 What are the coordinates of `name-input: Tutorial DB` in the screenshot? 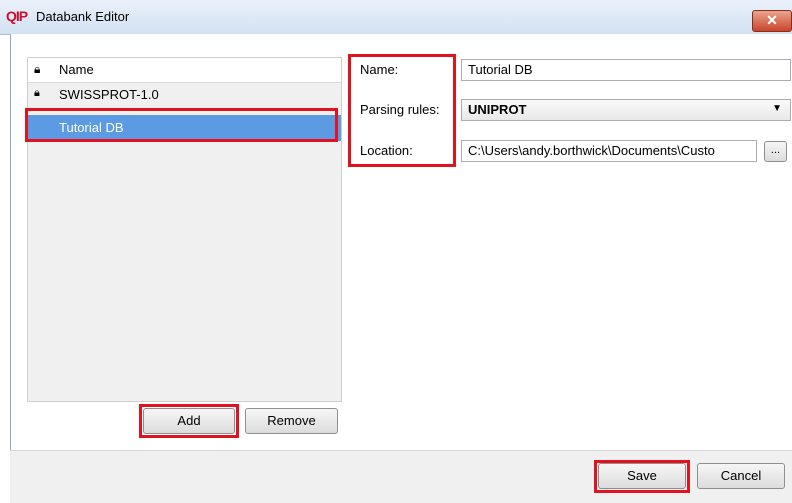 It's located at (626, 70).